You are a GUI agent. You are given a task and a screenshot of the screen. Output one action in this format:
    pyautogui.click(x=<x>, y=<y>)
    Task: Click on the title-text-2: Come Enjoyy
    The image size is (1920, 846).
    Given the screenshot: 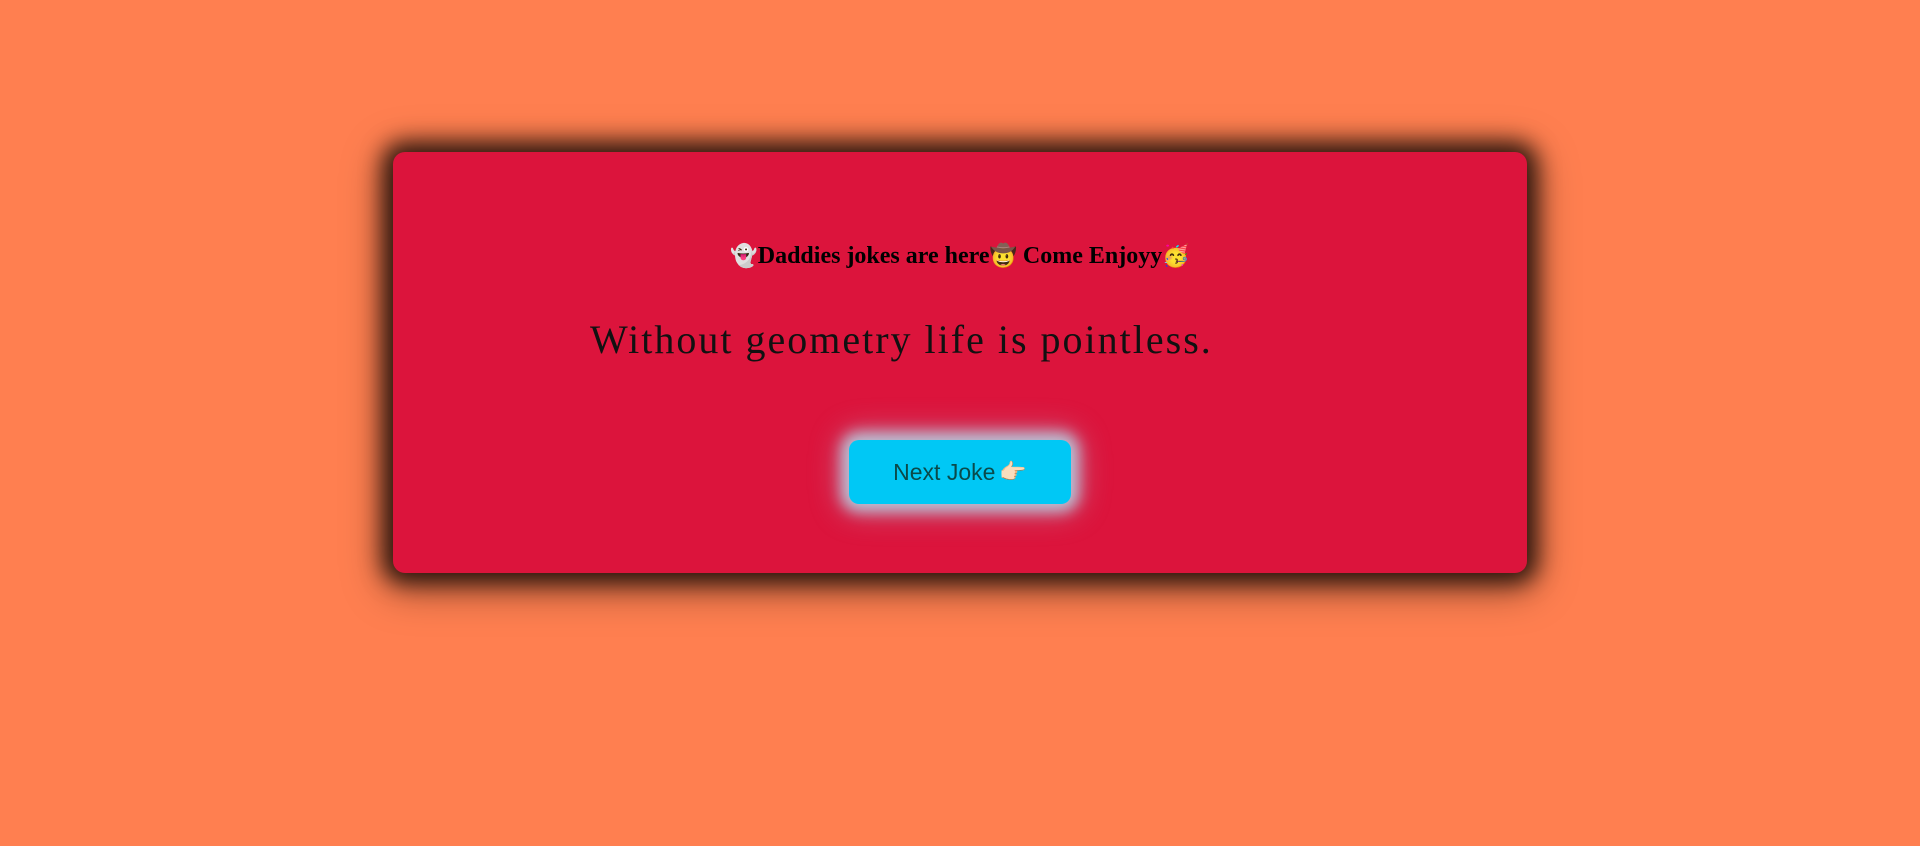 What is the action you would take?
    pyautogui.click(x=1089, y=256)
    